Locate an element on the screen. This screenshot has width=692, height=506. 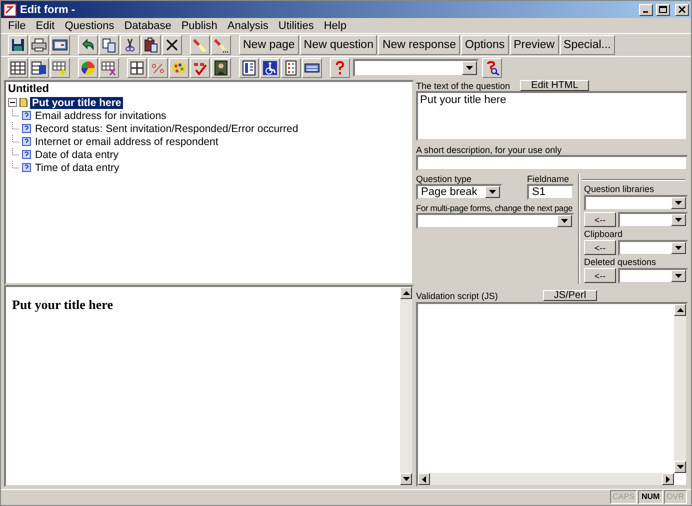
portrait-button is located at coordinates (221, 68).